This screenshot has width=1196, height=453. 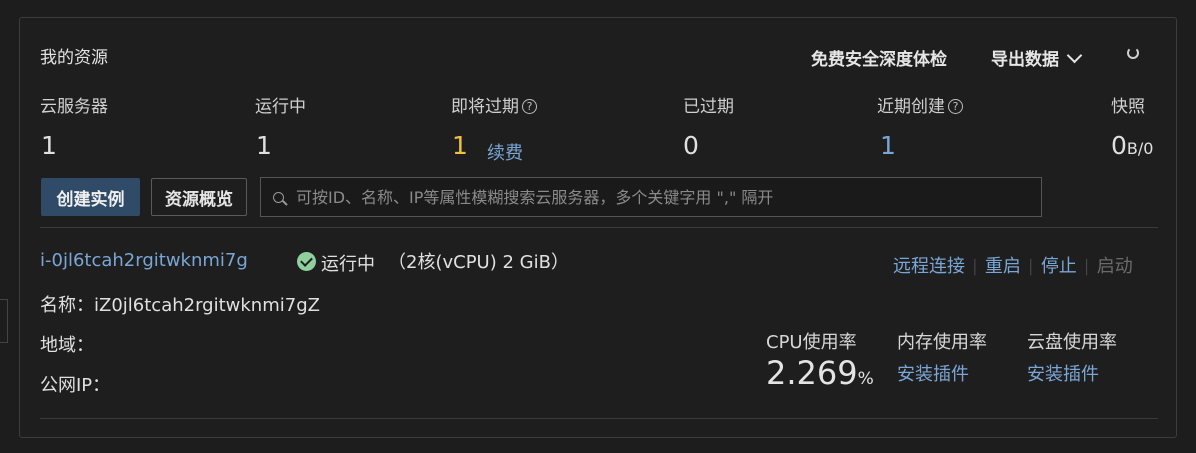 I want to click on stat-label-expiring: 即将过期?, so click(x=494, y=104).